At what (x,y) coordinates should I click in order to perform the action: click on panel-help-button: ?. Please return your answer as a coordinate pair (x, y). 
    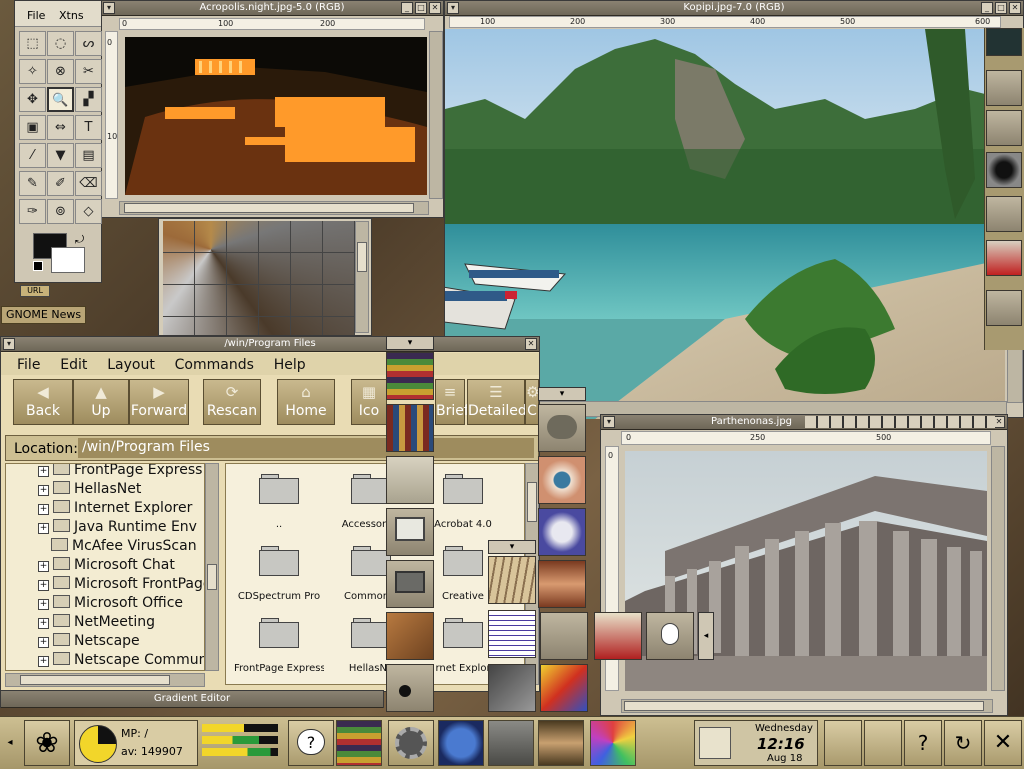
    Looking at the image, I should click on (923, 743).